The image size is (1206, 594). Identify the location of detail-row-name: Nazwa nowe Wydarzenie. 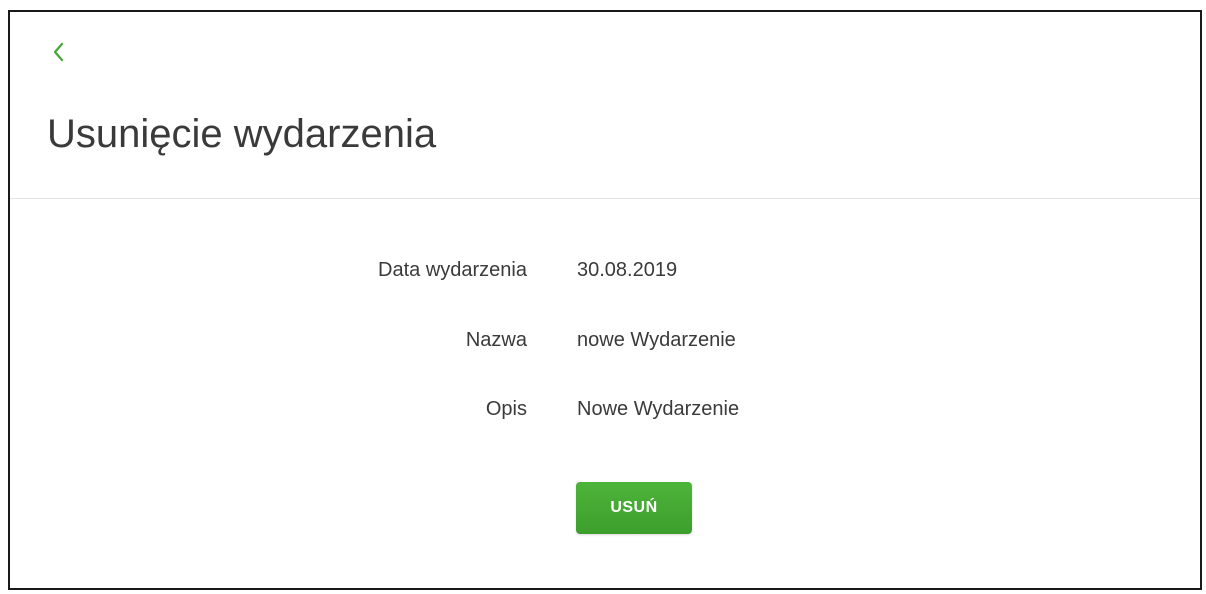
(605, 340).